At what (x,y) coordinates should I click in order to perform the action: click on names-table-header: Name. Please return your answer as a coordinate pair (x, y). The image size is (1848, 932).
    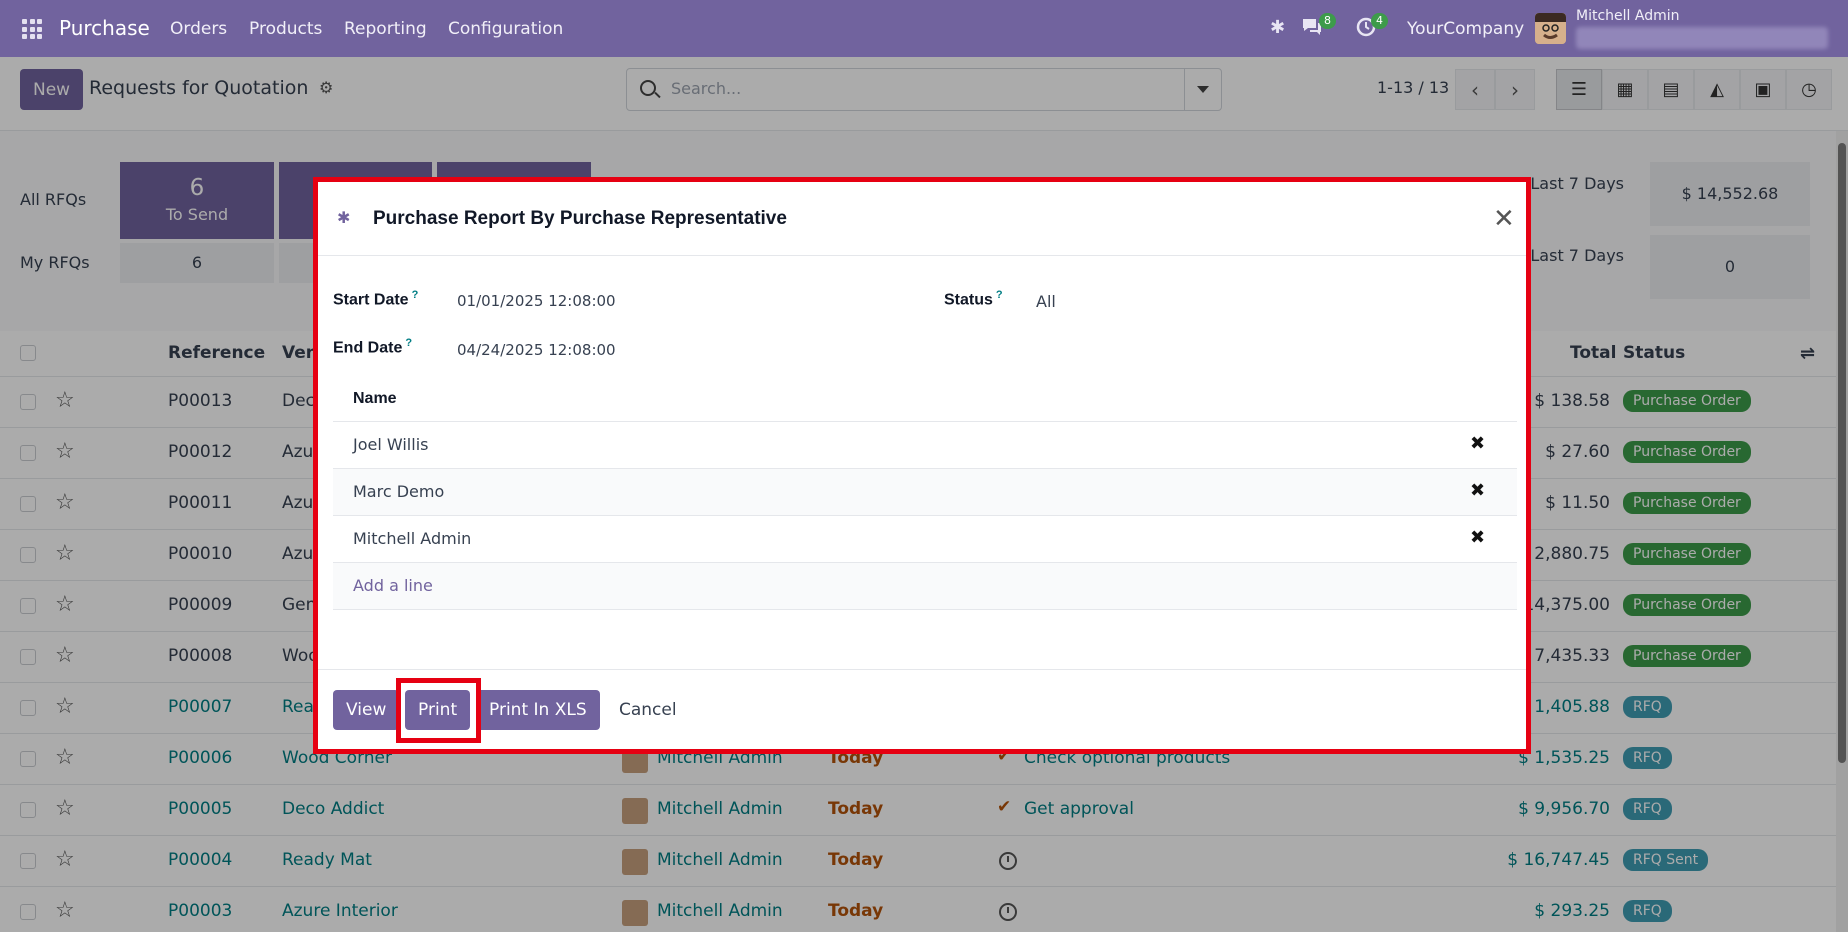
    Looking at the image, I should click on (925, 399).